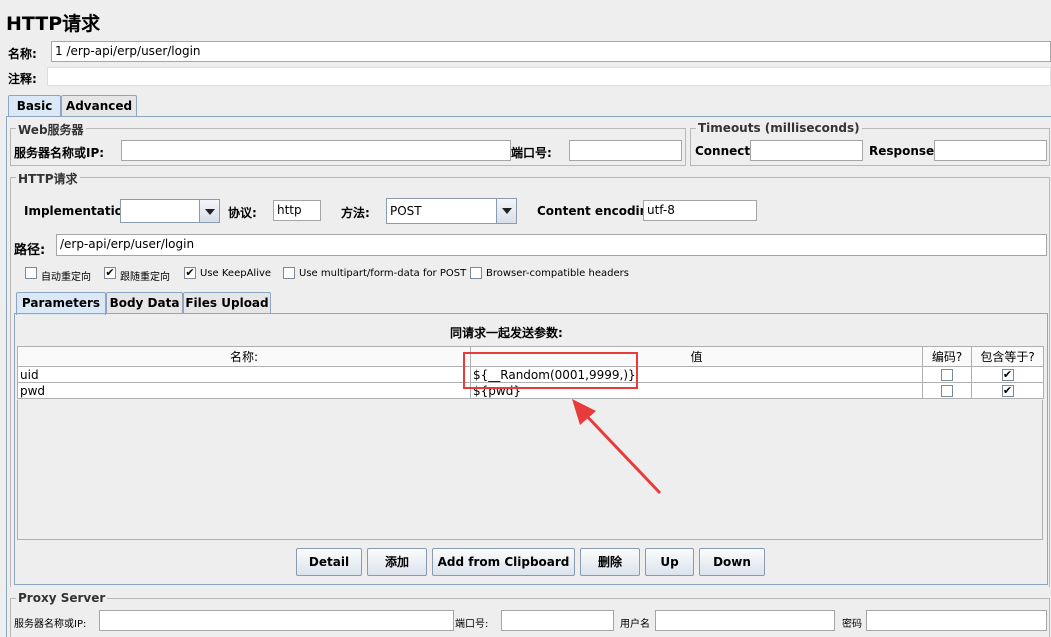  What do you see at coordinates (22, 79) in the screenshot?
I see `comment-label: 注释:` at bounding box center [22, 79].